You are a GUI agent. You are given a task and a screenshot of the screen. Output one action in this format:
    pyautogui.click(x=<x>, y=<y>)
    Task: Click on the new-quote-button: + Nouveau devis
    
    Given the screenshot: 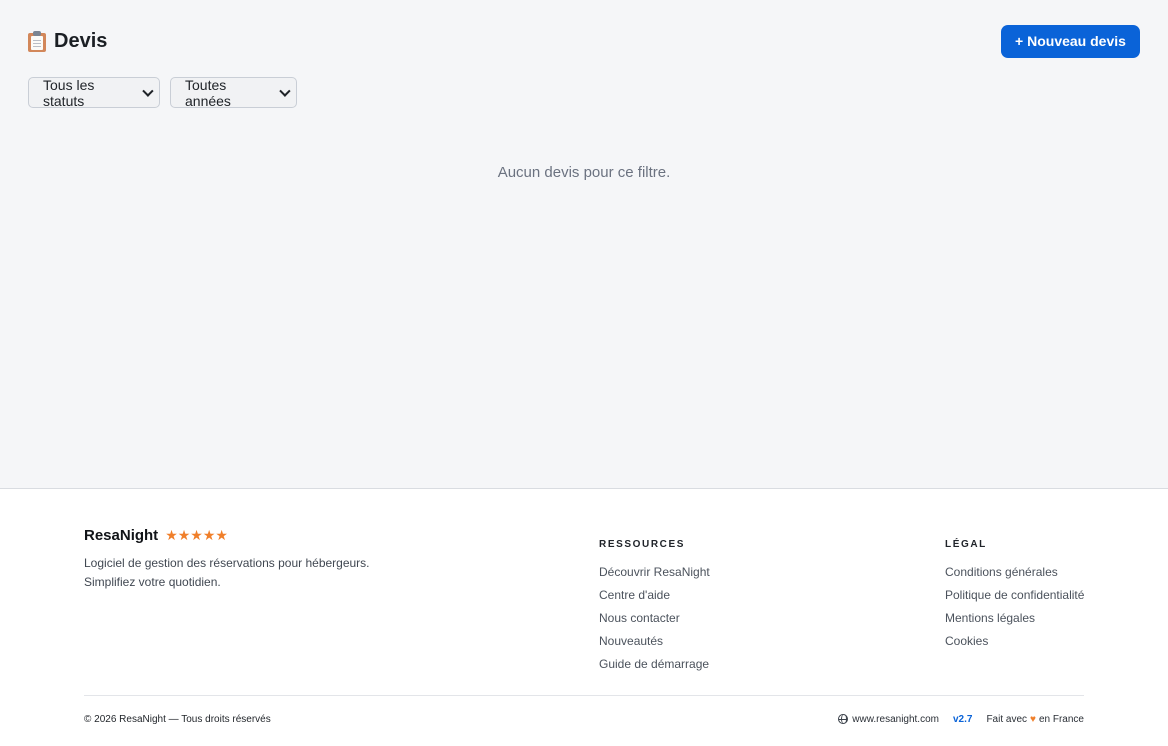 What is the action you would take?
    pyautogui.click(x=1070, y=41)
    